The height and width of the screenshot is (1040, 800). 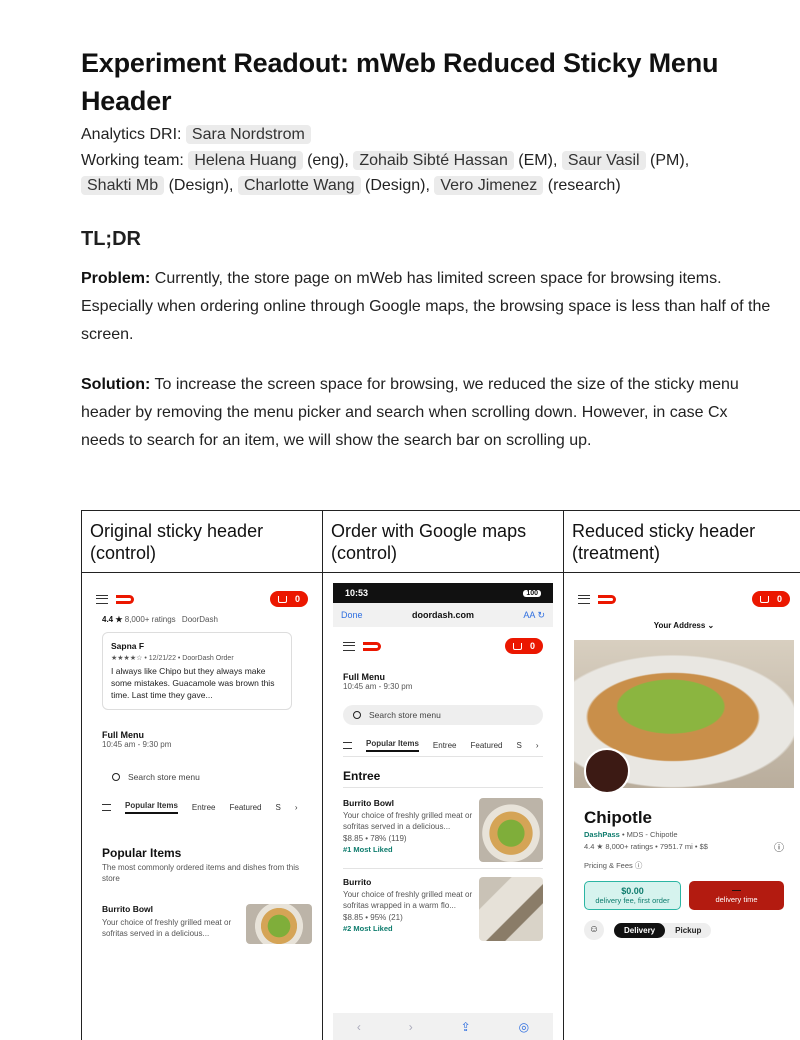 What do you see at coordinates (736, 899) in the screenshot?
I see `time-label: delivery time` at bounding box center [736, 899].